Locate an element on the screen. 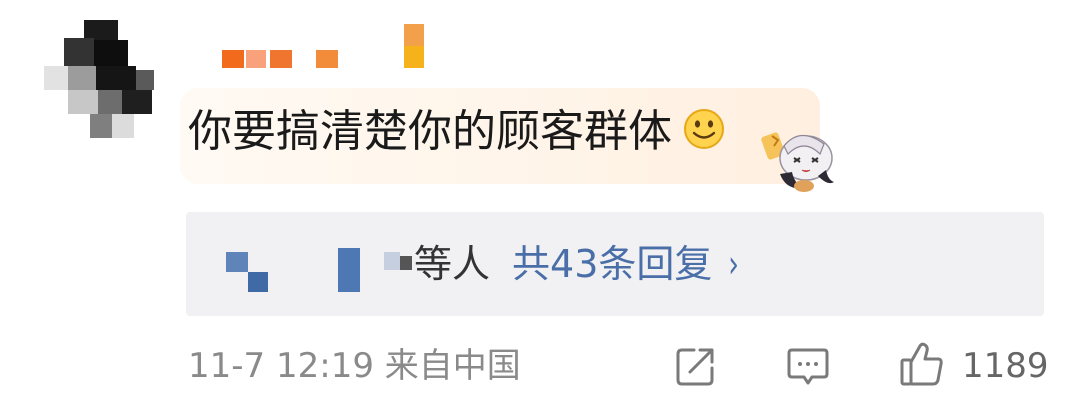  share-icon is located at coordinates (696, 366).